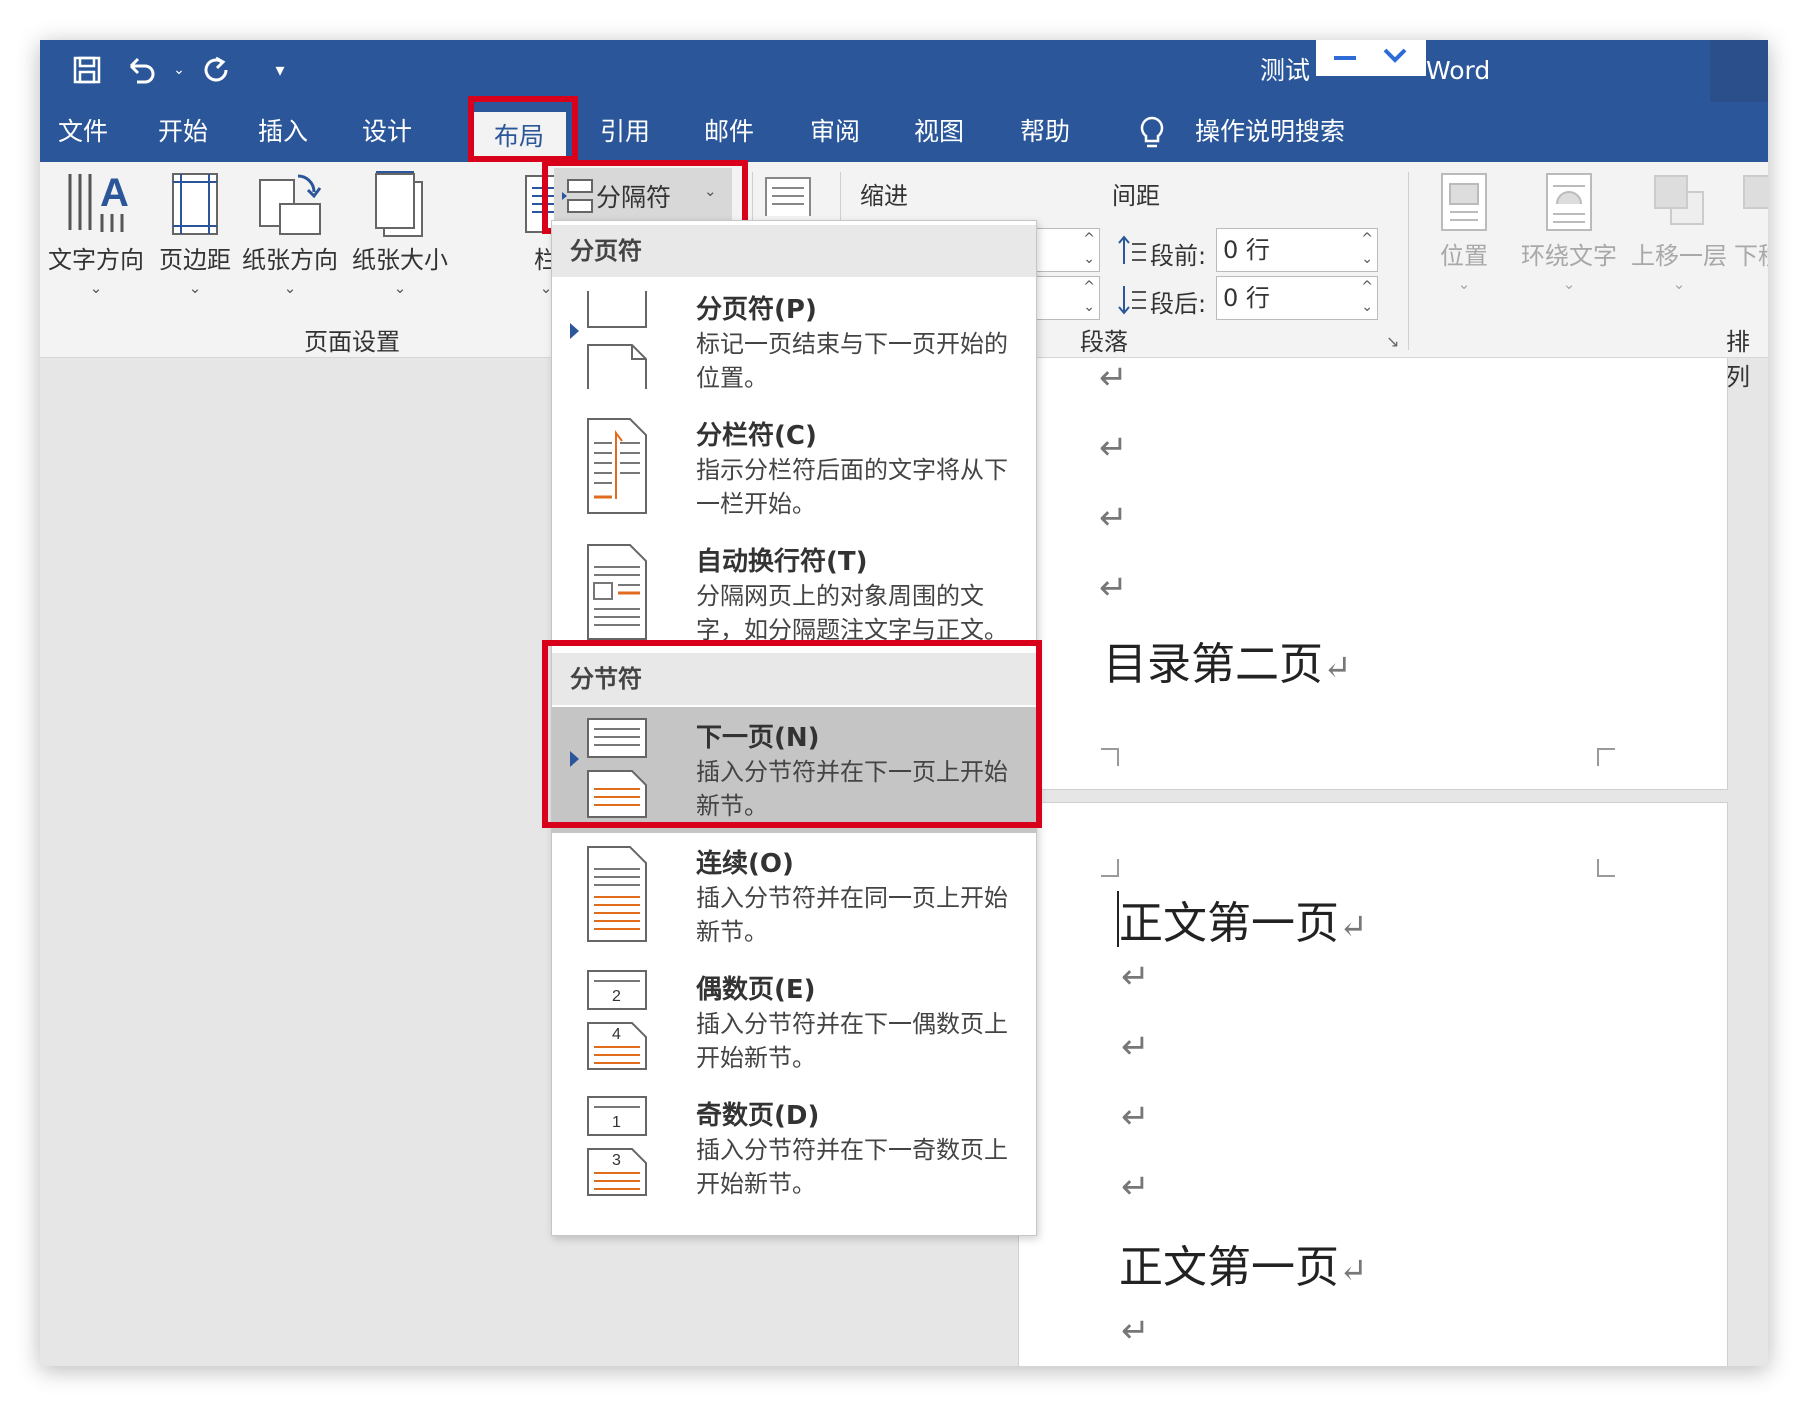 The height and width of the screenshot is (1406, 1808). What do you see at coordinates (1136, 196) in the screenshot?
I see `spacing-label: 间距` at bounding box center [1136, 196].